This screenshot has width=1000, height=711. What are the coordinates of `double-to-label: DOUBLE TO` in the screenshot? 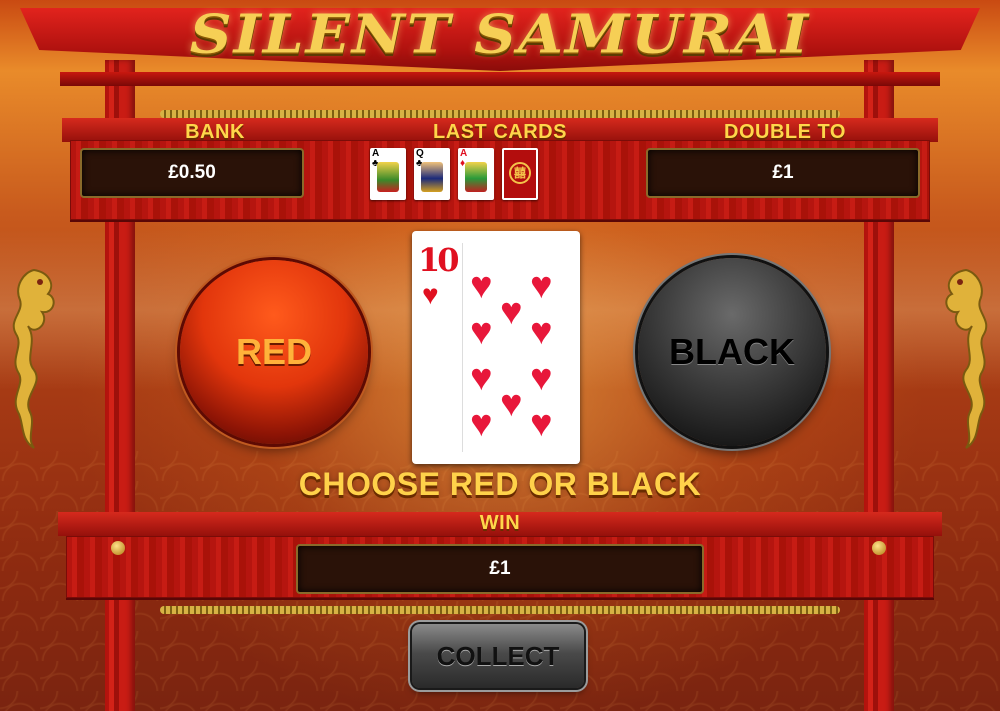 It's located at (785, 132).